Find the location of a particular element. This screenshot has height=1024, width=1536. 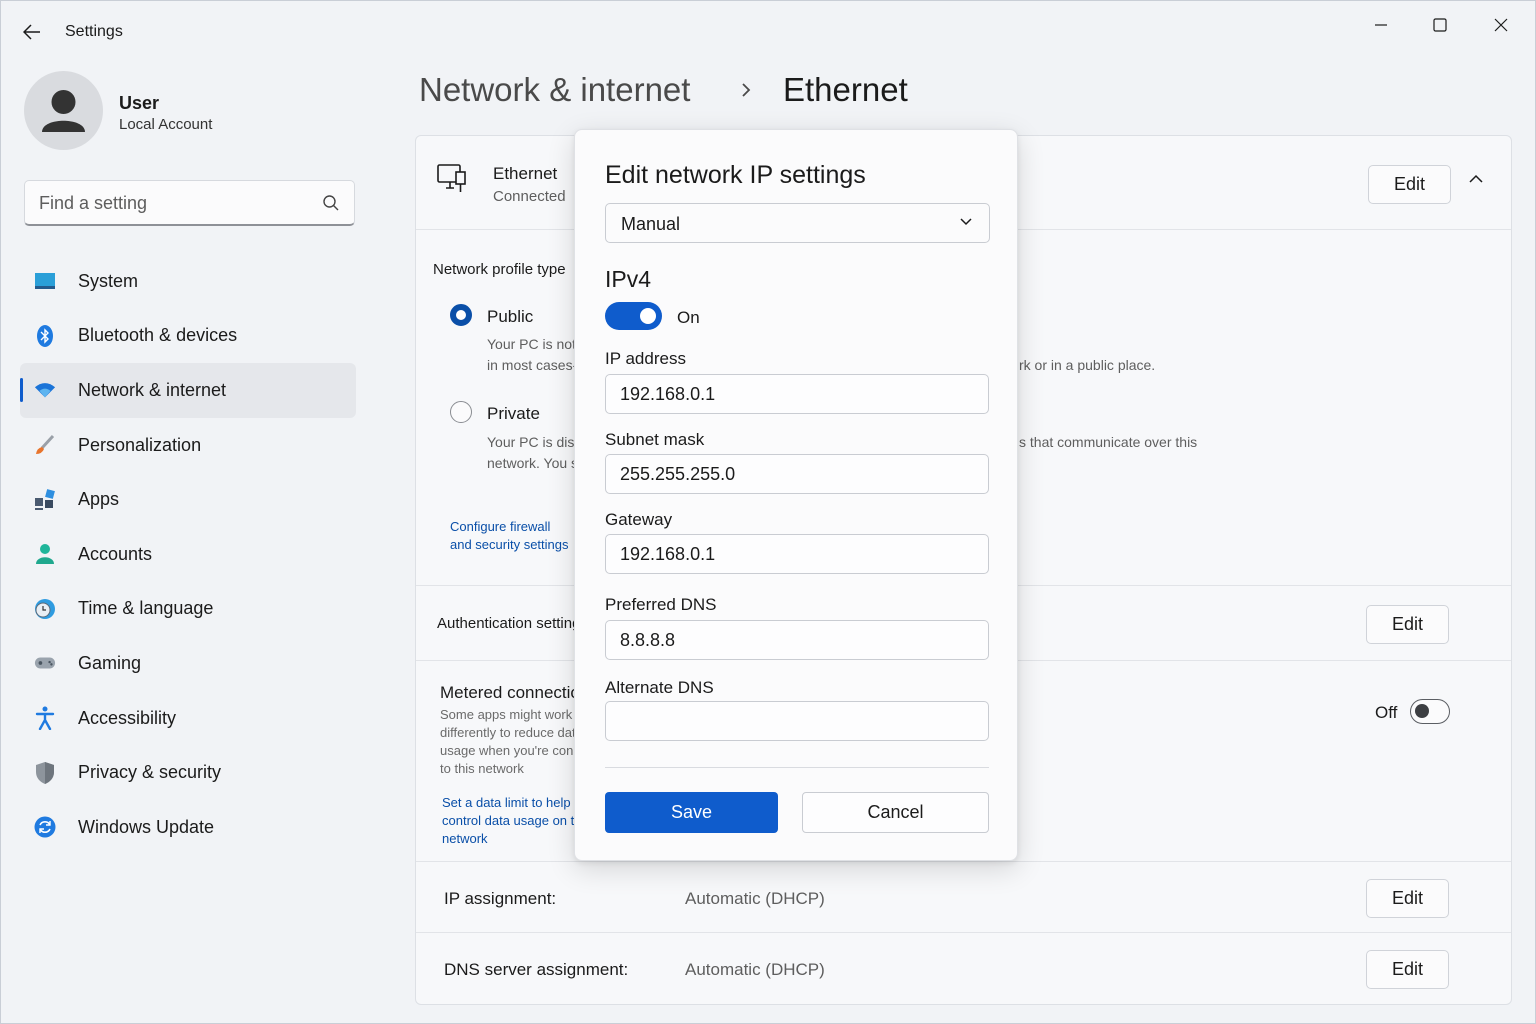

public-description: Your PC is not is located at coordinates (531, 344).